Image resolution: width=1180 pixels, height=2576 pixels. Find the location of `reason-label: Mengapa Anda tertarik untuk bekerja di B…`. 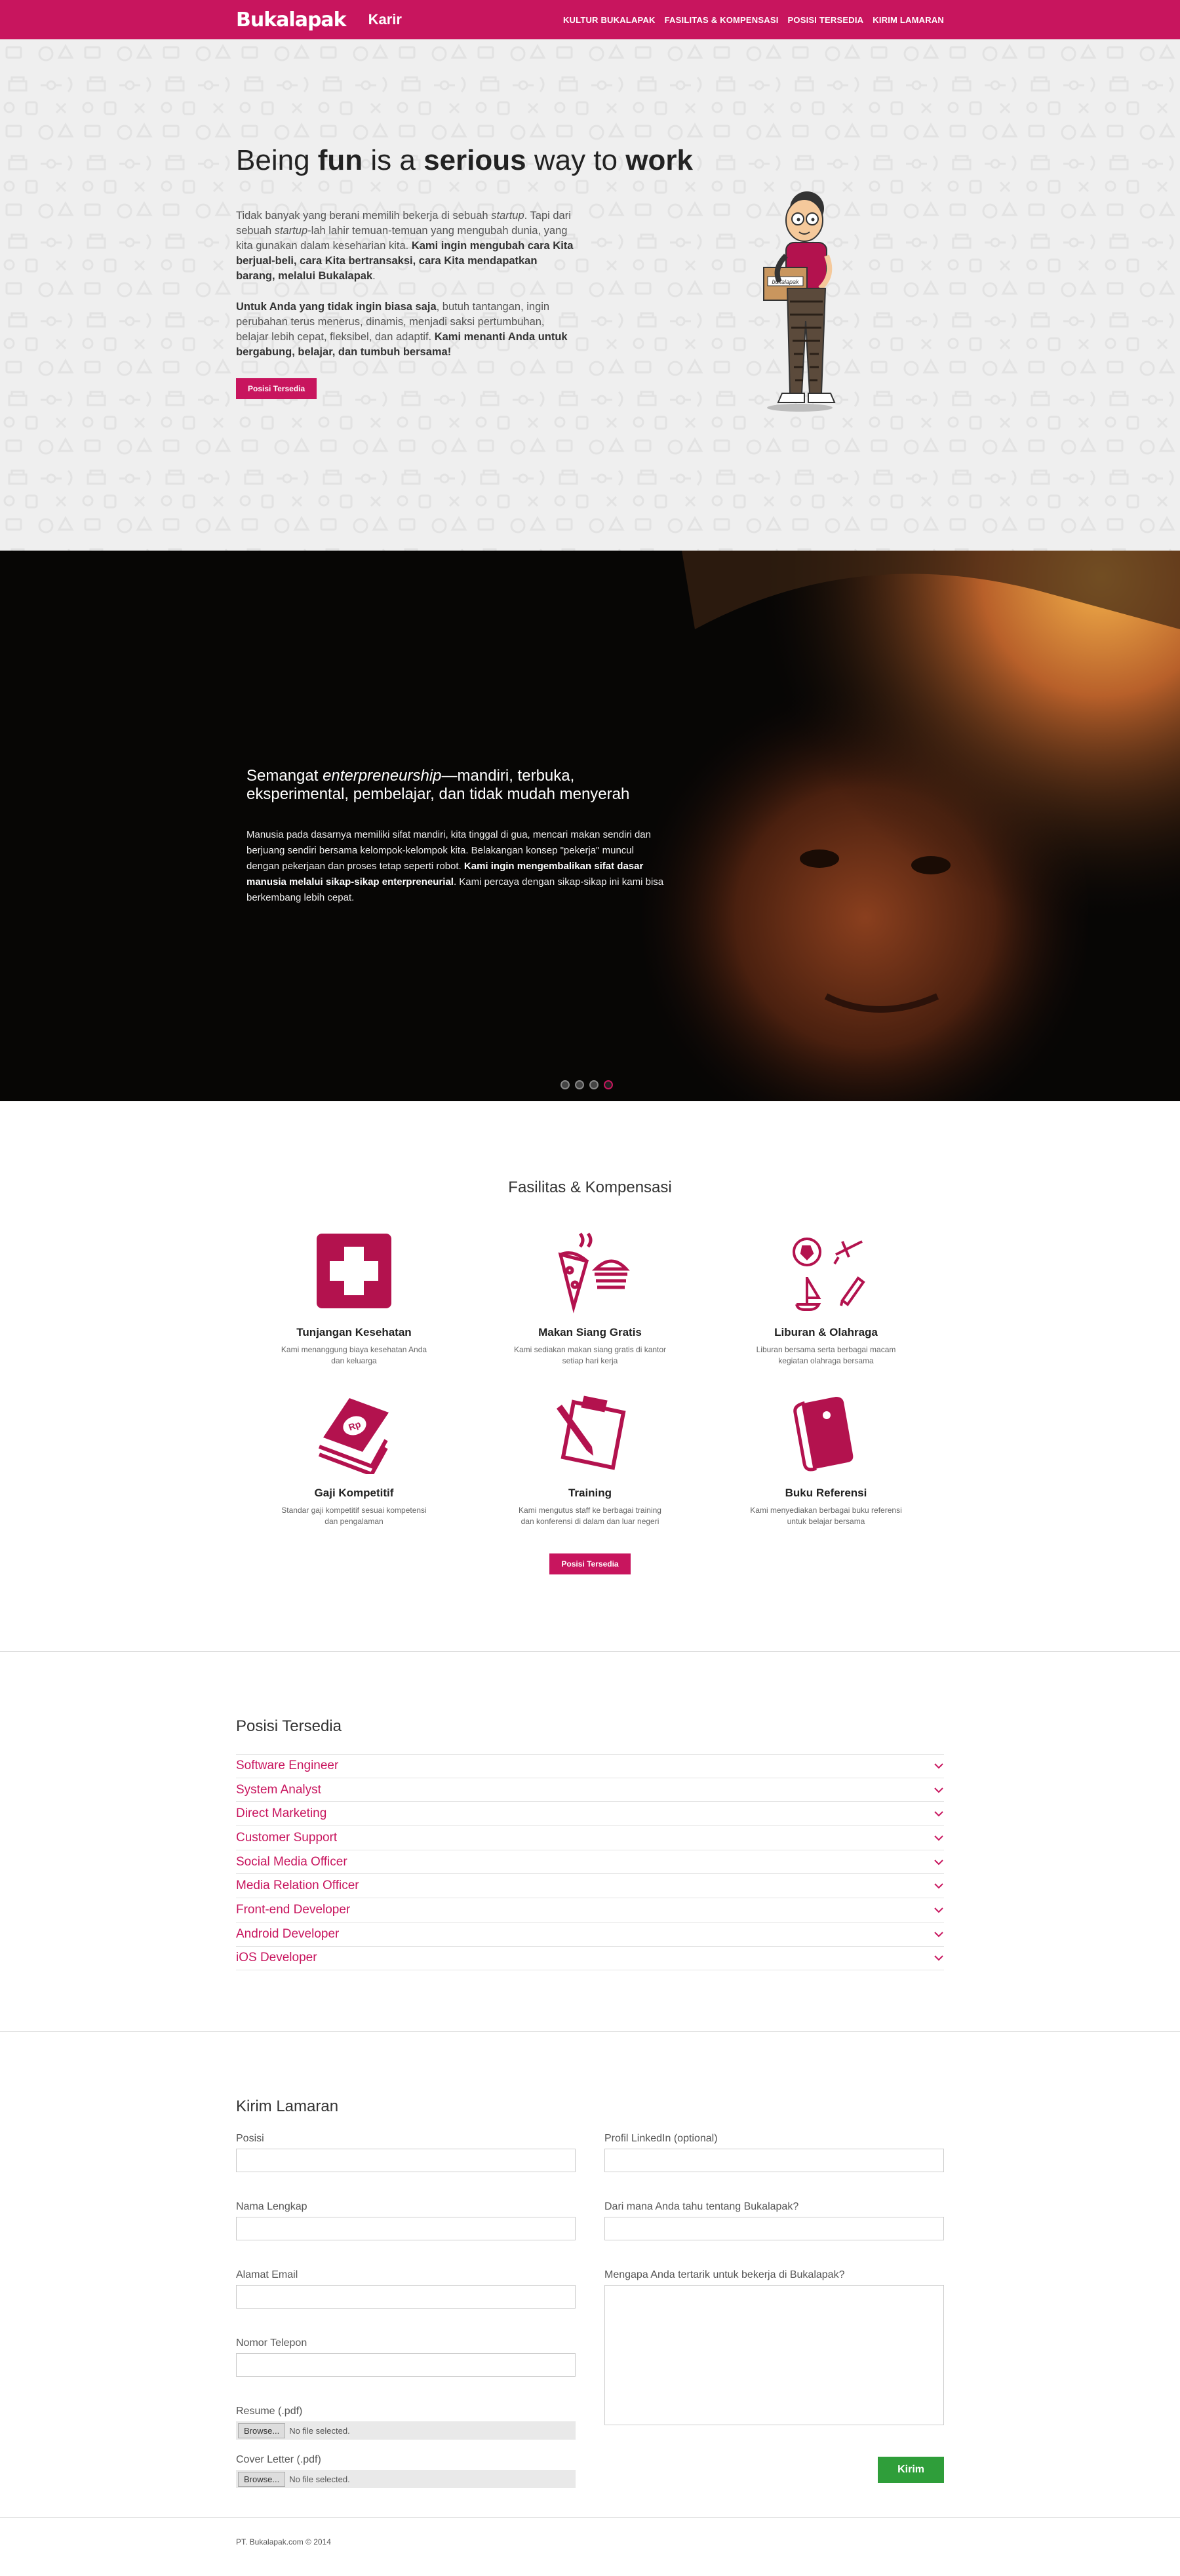

reason-label: Mengapa Anda tertarik untuk bekerja di B… is located at coordinates (724, 2274).